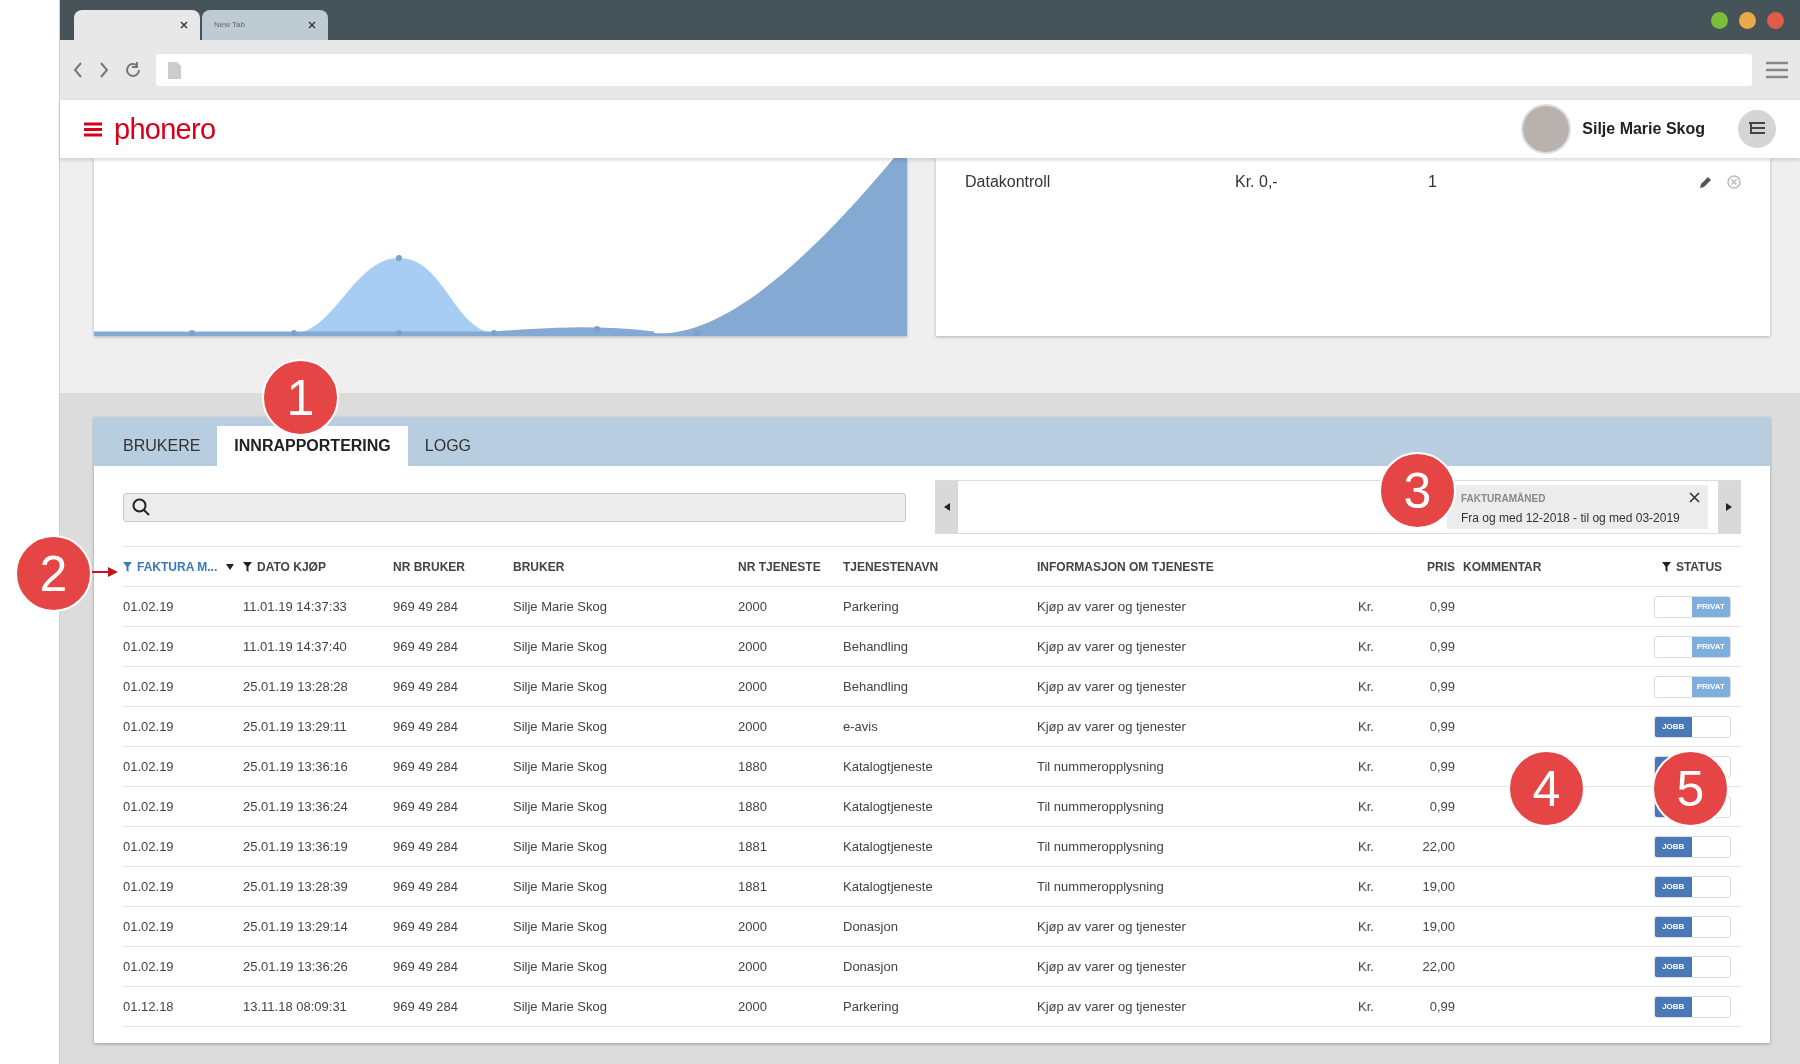 The width and height of the screenshot is (1800, 1064). What do you see at coordinates (312, 446) in the screenshot?
I see `panel-tab: INNRAPPORTERING` at bounding box center [312, 446].